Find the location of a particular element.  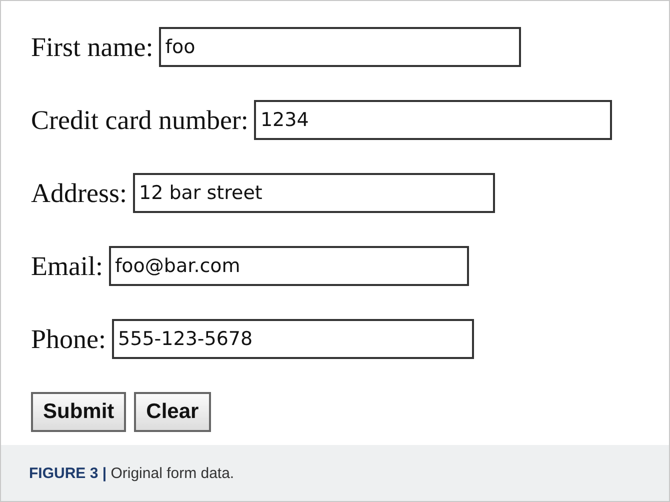

field-label: Credit card number: is located at coordinates (139, 120).